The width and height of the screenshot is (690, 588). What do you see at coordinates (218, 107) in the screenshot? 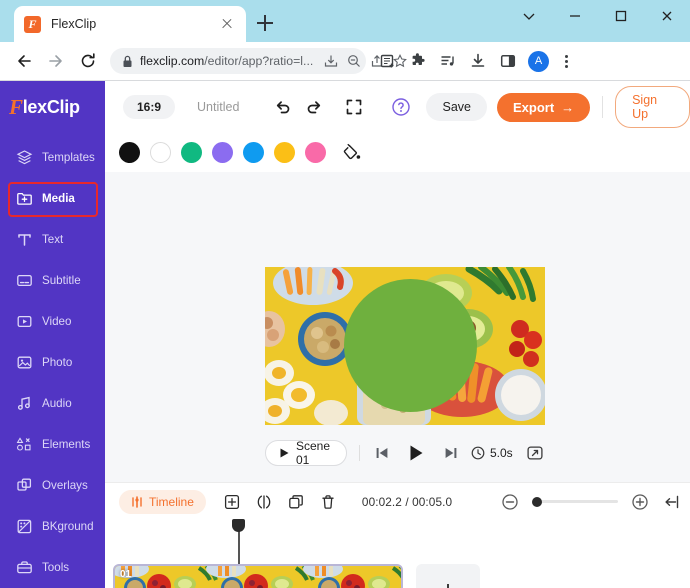
I see `project-name-input: Untitled` at bounding box center [218, 107].